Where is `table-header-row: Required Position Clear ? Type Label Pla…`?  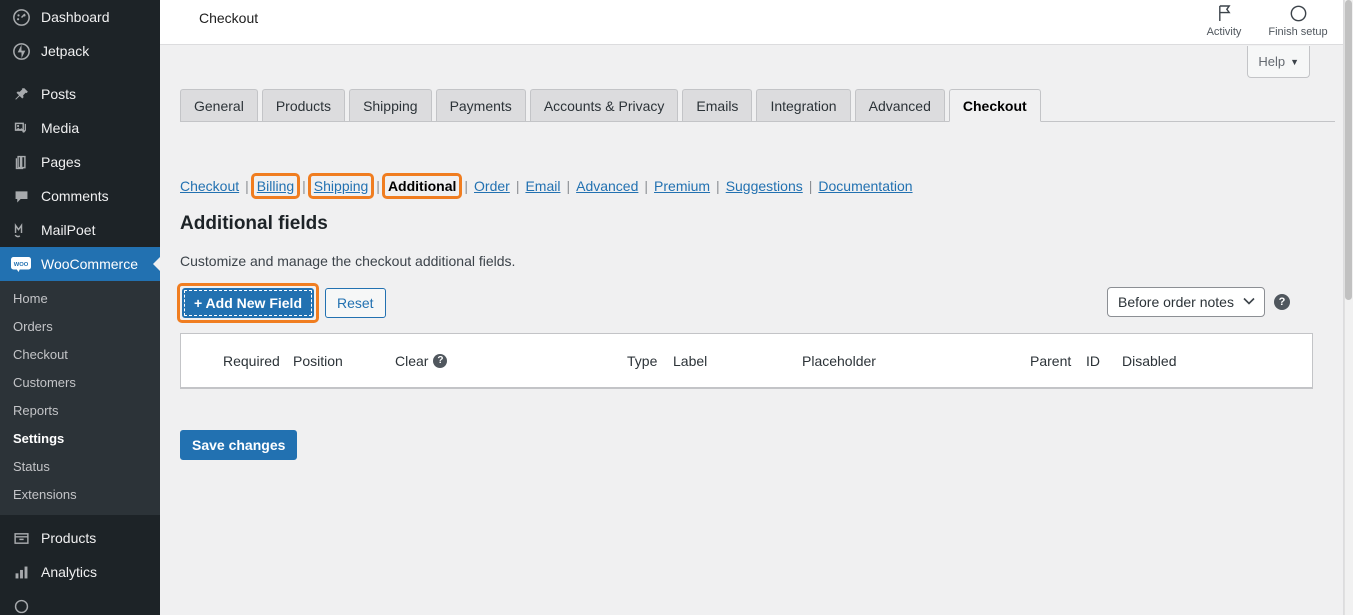 table-header-row: Required Position Clear ? Type Label Pla… is located at coordinates (746, 361).